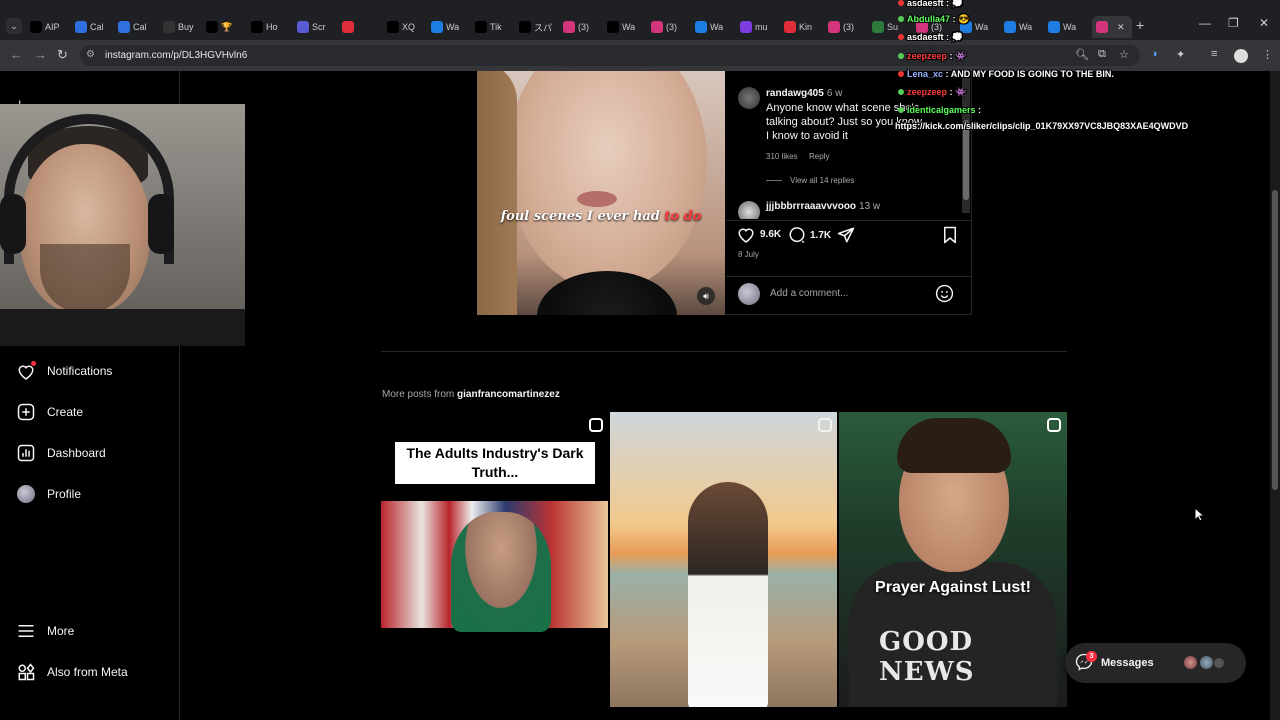 The width and height of the screenshot is (1280, 720). Describe the element at coordinates (219, 27) in the screenshot. I see `browser-tab: 🏆` at that location.